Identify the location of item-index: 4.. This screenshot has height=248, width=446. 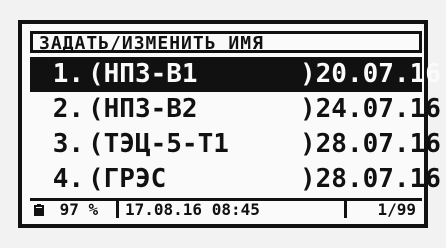
(68, 179).